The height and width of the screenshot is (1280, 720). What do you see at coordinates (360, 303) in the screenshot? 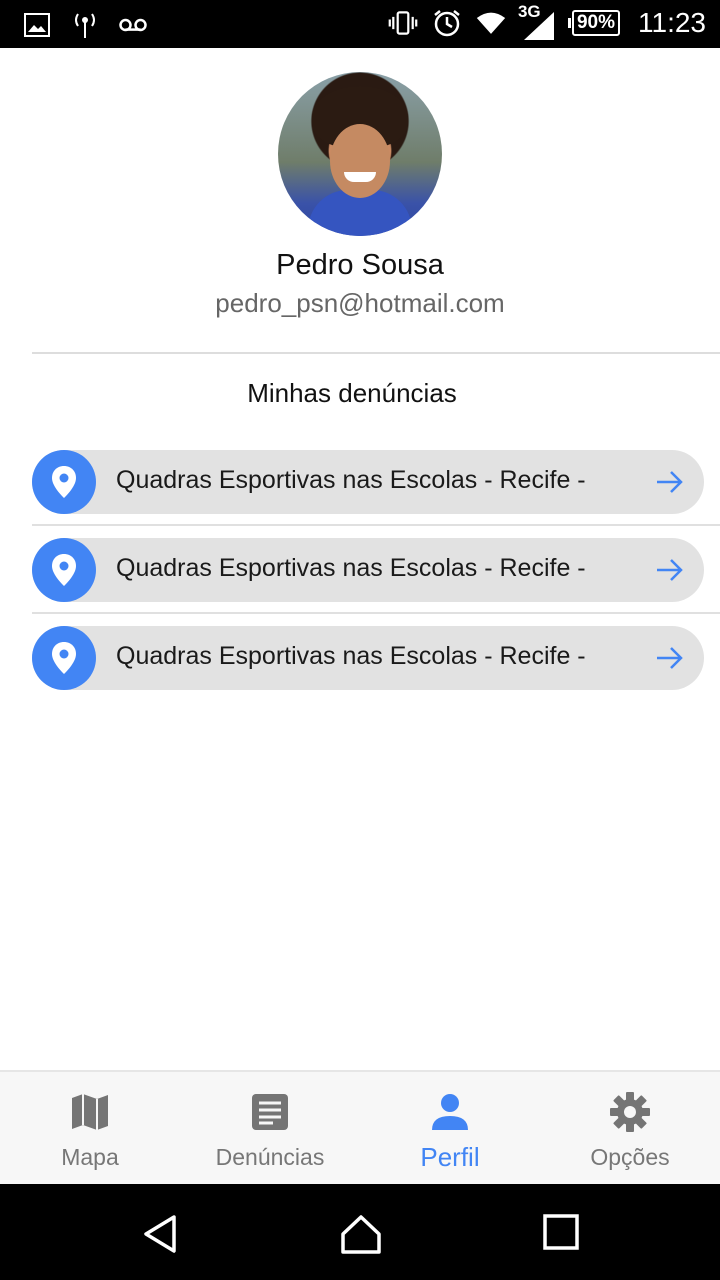
I see `profile-email: pedro_psn@hotmail.com` at bounding box center [360, 303].